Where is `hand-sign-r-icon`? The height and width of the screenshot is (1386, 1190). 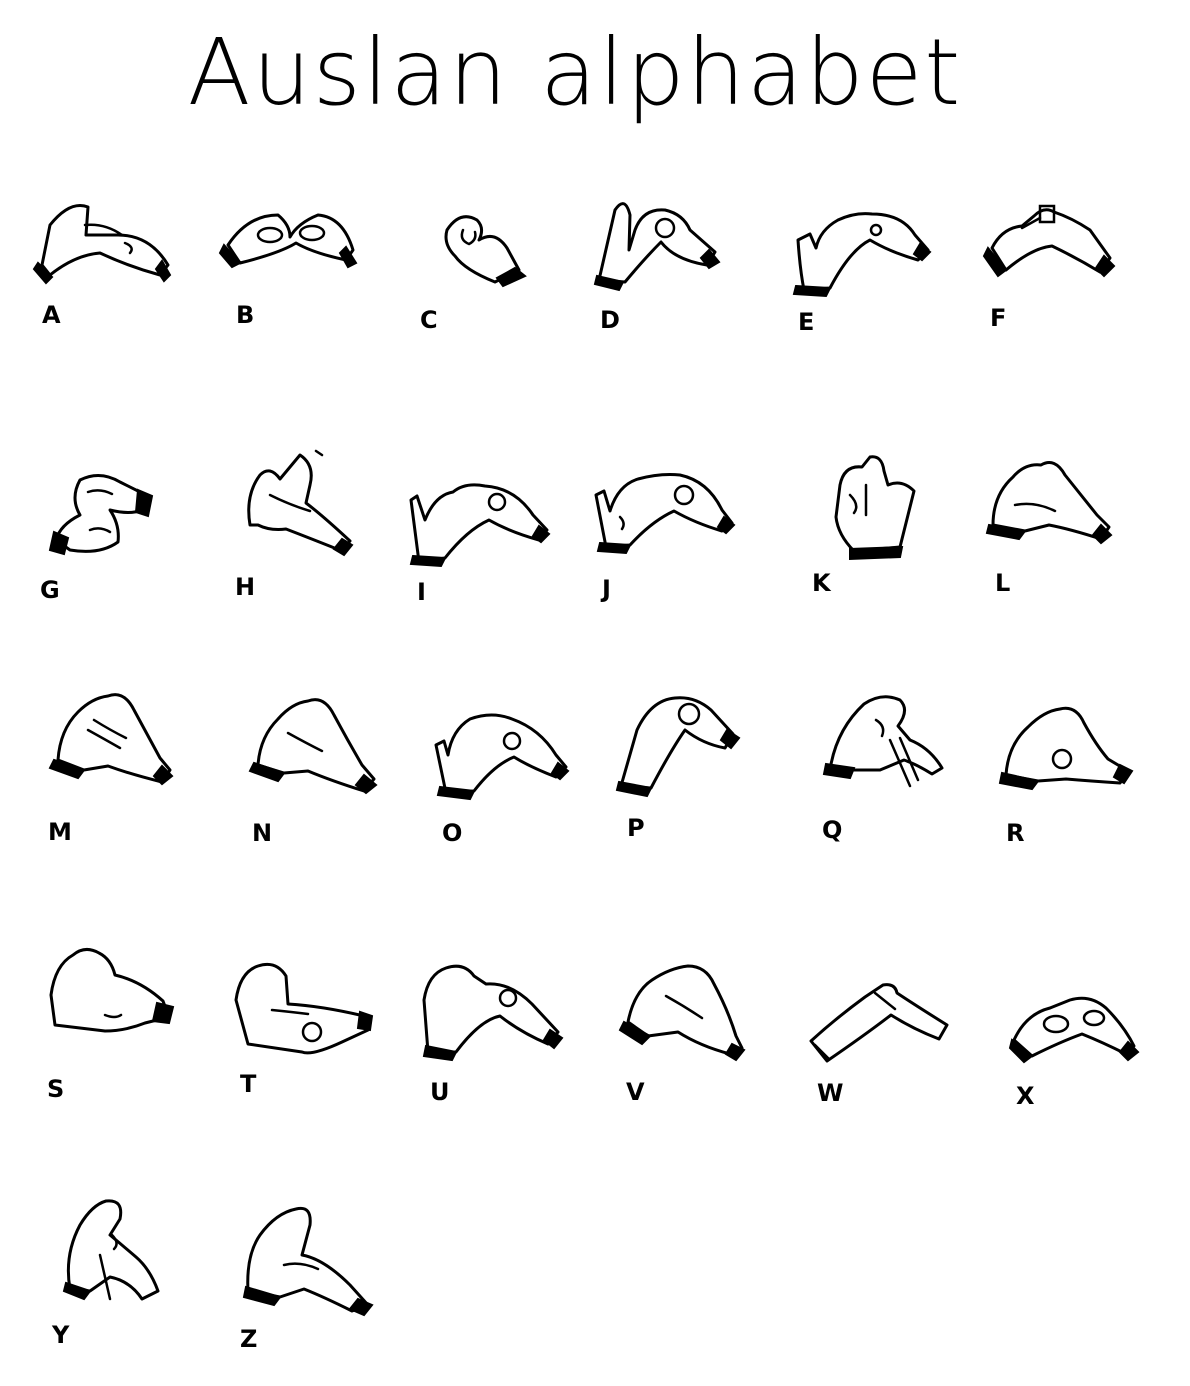
hand-sign-r-icon is located at coordinates (1066, 748).